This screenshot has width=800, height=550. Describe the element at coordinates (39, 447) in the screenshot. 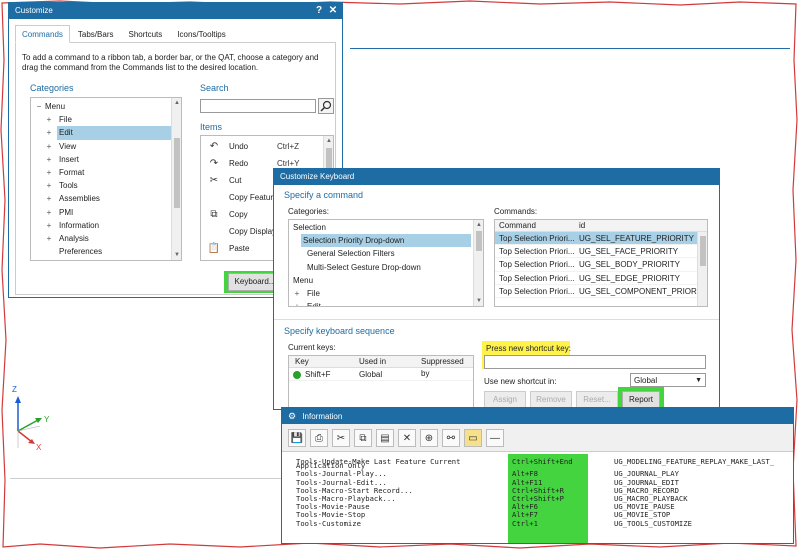

I see `axis-x-label: X` at that location.